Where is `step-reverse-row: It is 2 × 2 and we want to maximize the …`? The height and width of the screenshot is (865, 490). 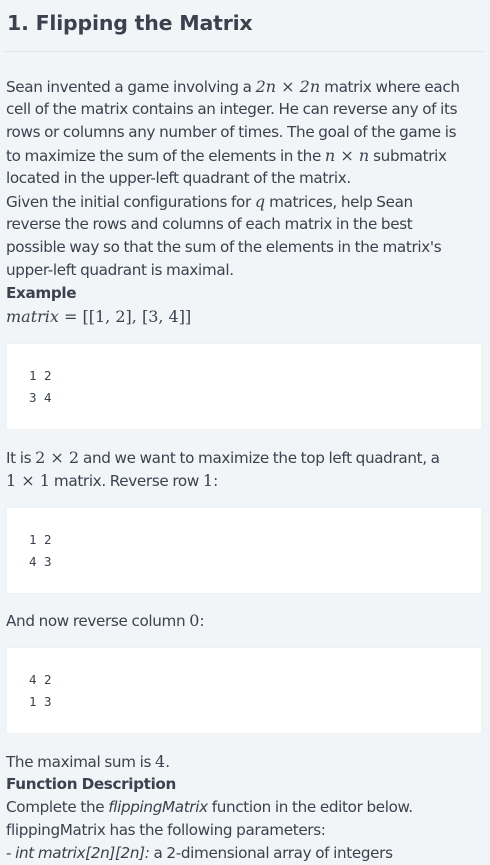
step-reverse-row: It is 2 × 2 and we want to maximize the … is located at coordinates (247, 469).